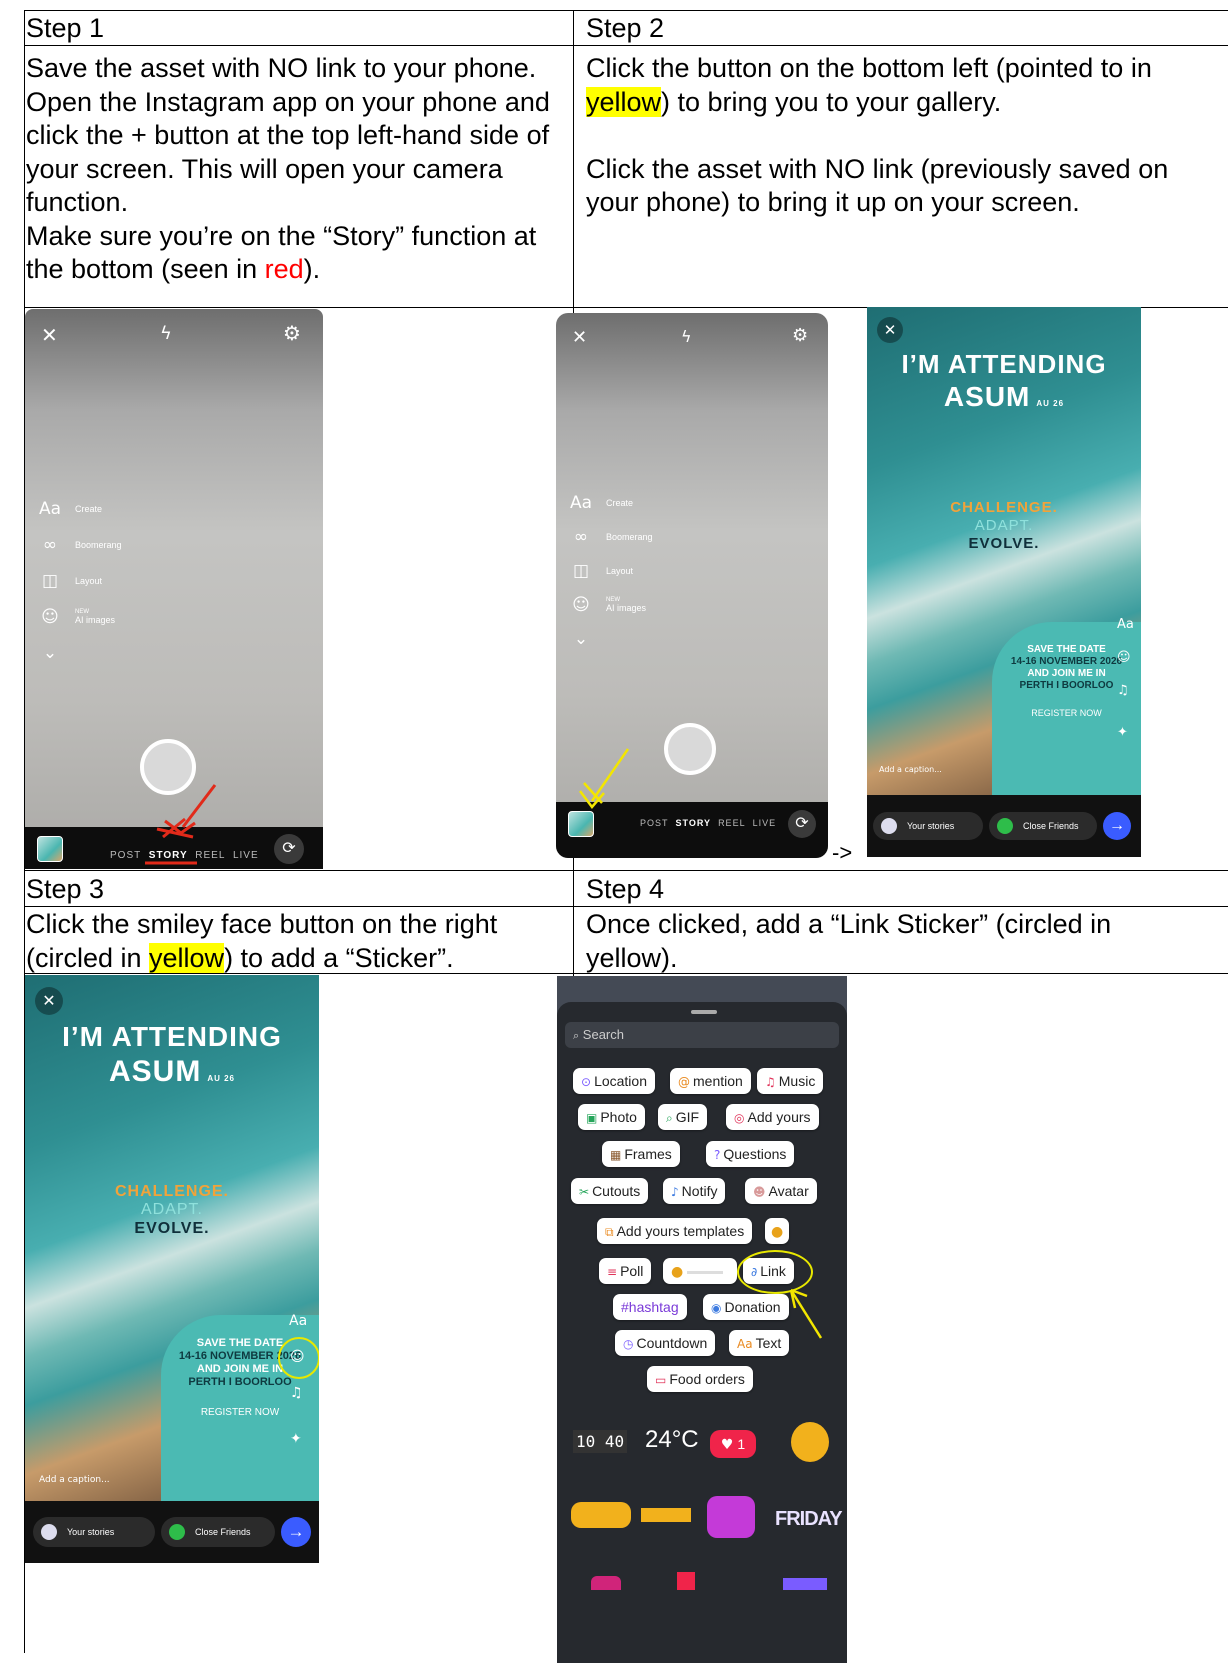 The image size is (1228, 1663). Describe the element at coordinates (172, 1072) in the screenshot. I see `story-title-line2: ASUM AU 26` at that location.